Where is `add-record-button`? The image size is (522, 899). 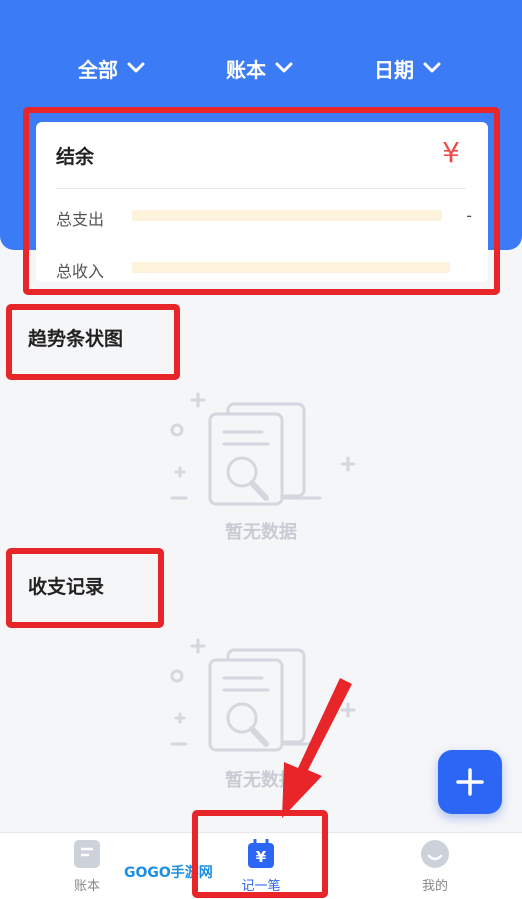
add-record-button is located at coordinates (470, 782).